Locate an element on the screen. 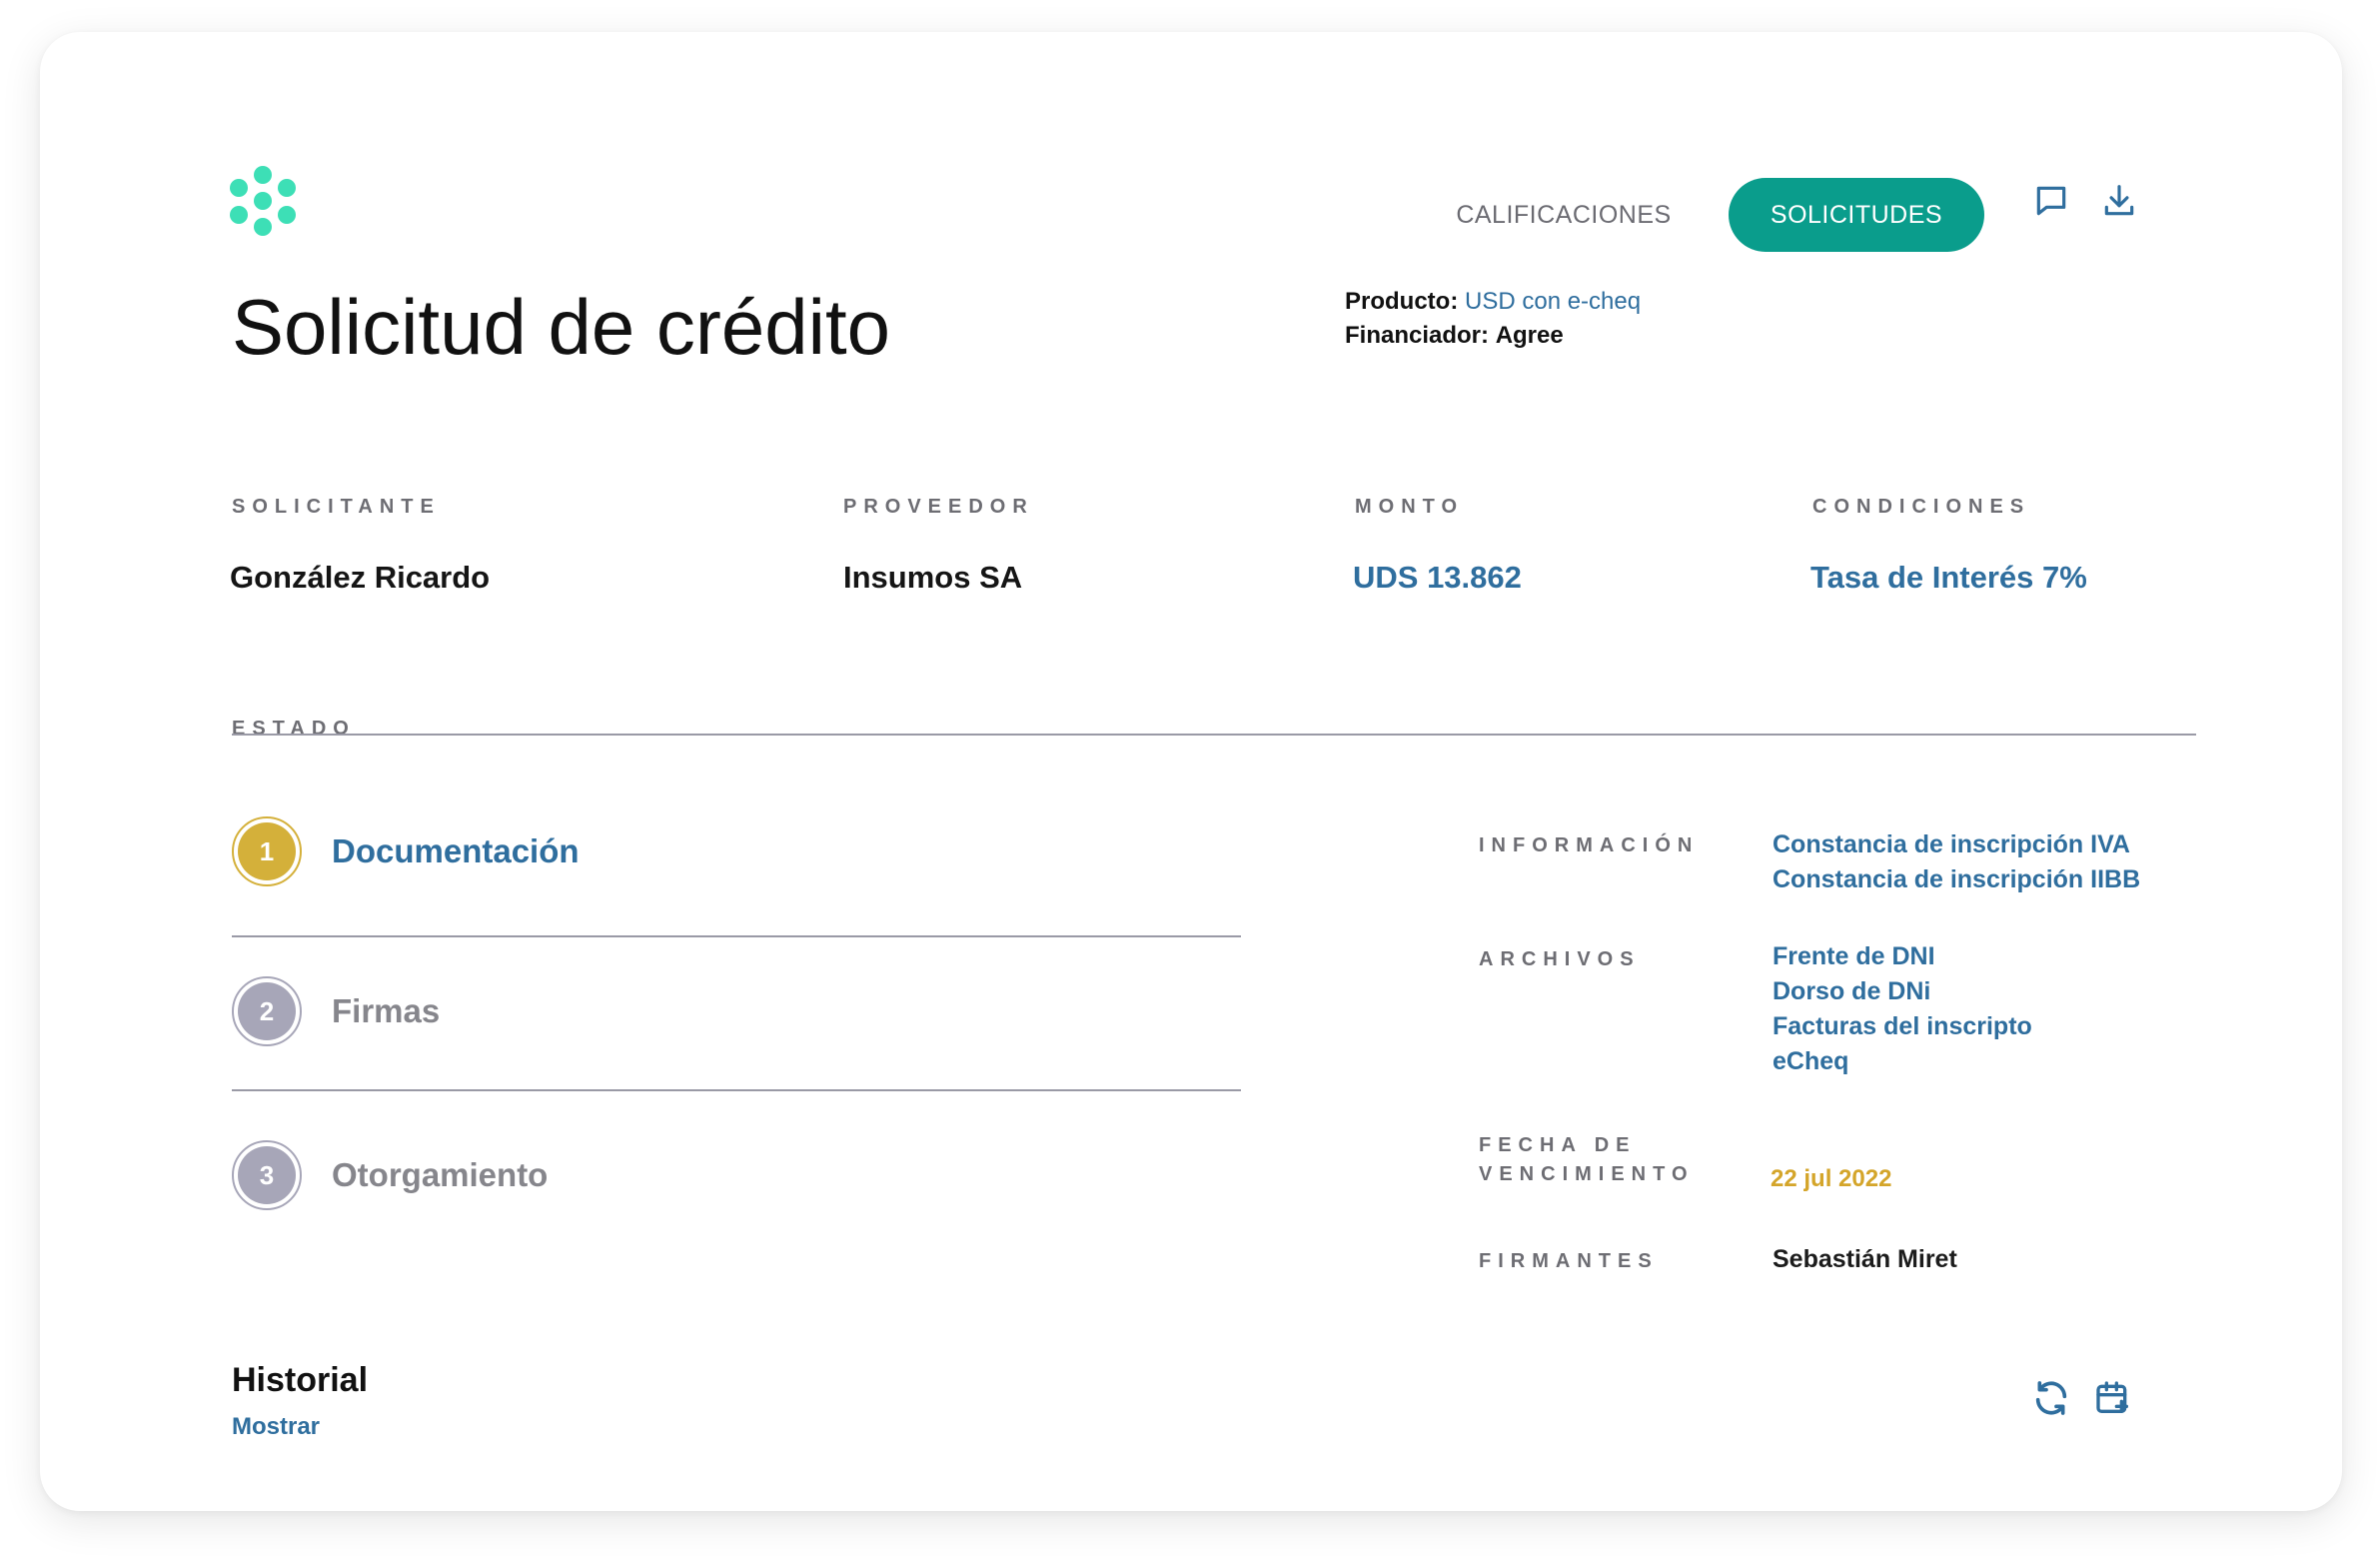 Image resolution: width=2380 pixels, height=1559 pixels. estado-divider is located at coordinates (1214, 735).